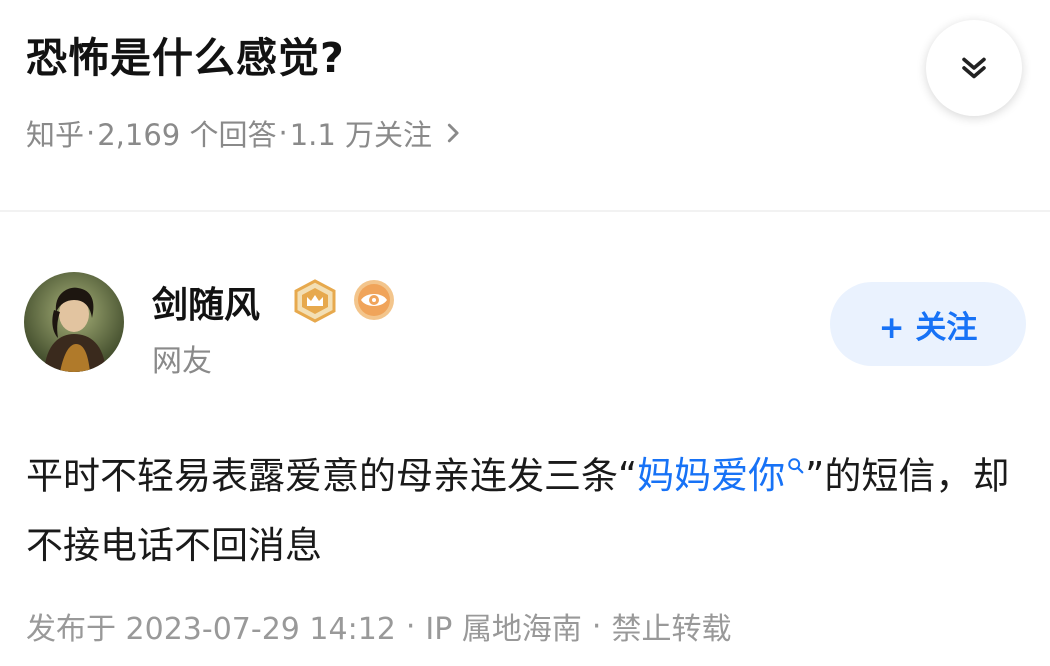 This screenshot has width=1050, height=666. I want to click on question-title: 恐怖是什么感觉?, so click(185, 54).